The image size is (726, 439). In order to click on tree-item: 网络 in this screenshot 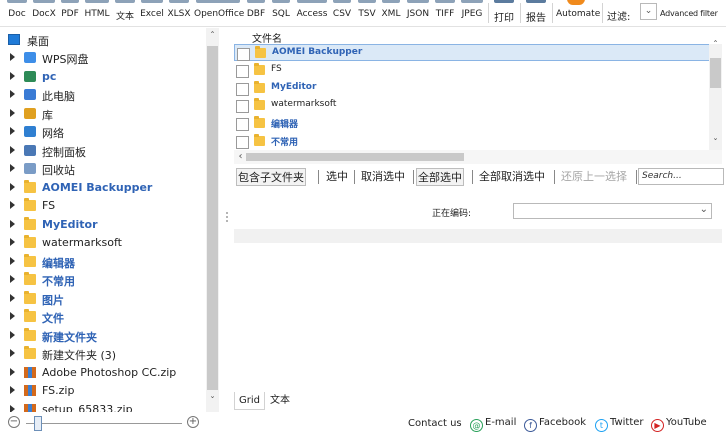, I will do `click(102, 132)`.